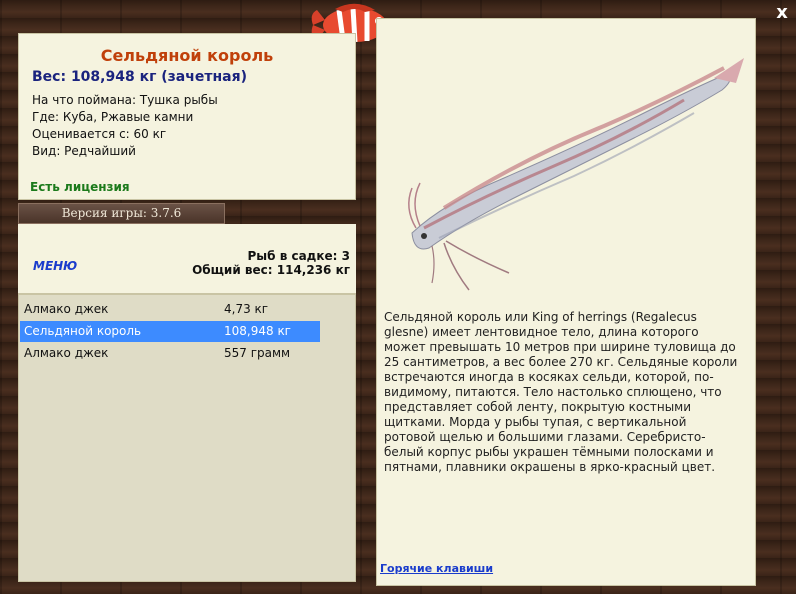 The image size is (796, 594). I want to click on keepnet-total-weight: Общий вес: 114,236 кг, so click(271, 270).